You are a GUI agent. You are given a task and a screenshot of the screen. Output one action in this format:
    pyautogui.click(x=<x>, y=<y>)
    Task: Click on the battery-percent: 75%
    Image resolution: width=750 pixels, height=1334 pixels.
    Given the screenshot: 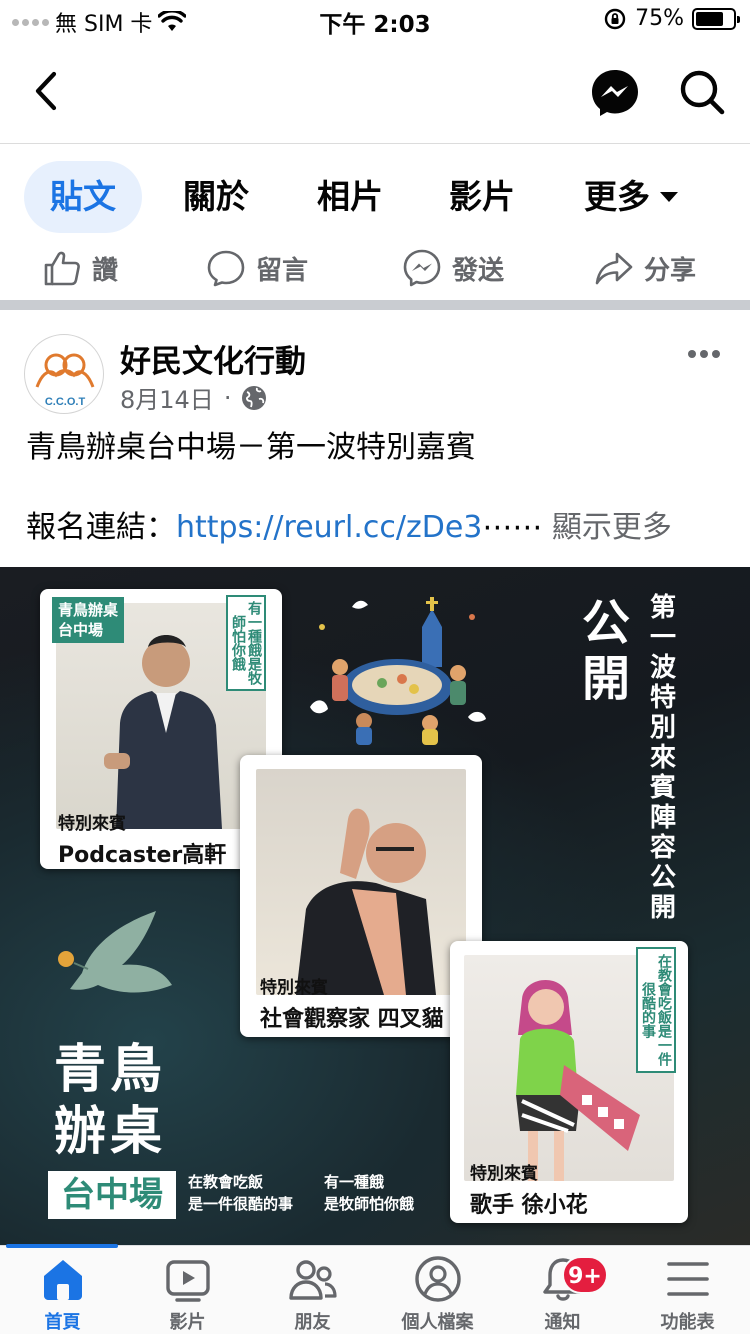 What is the action you would take?
    pyautogui.click(x=659, y=18)
    